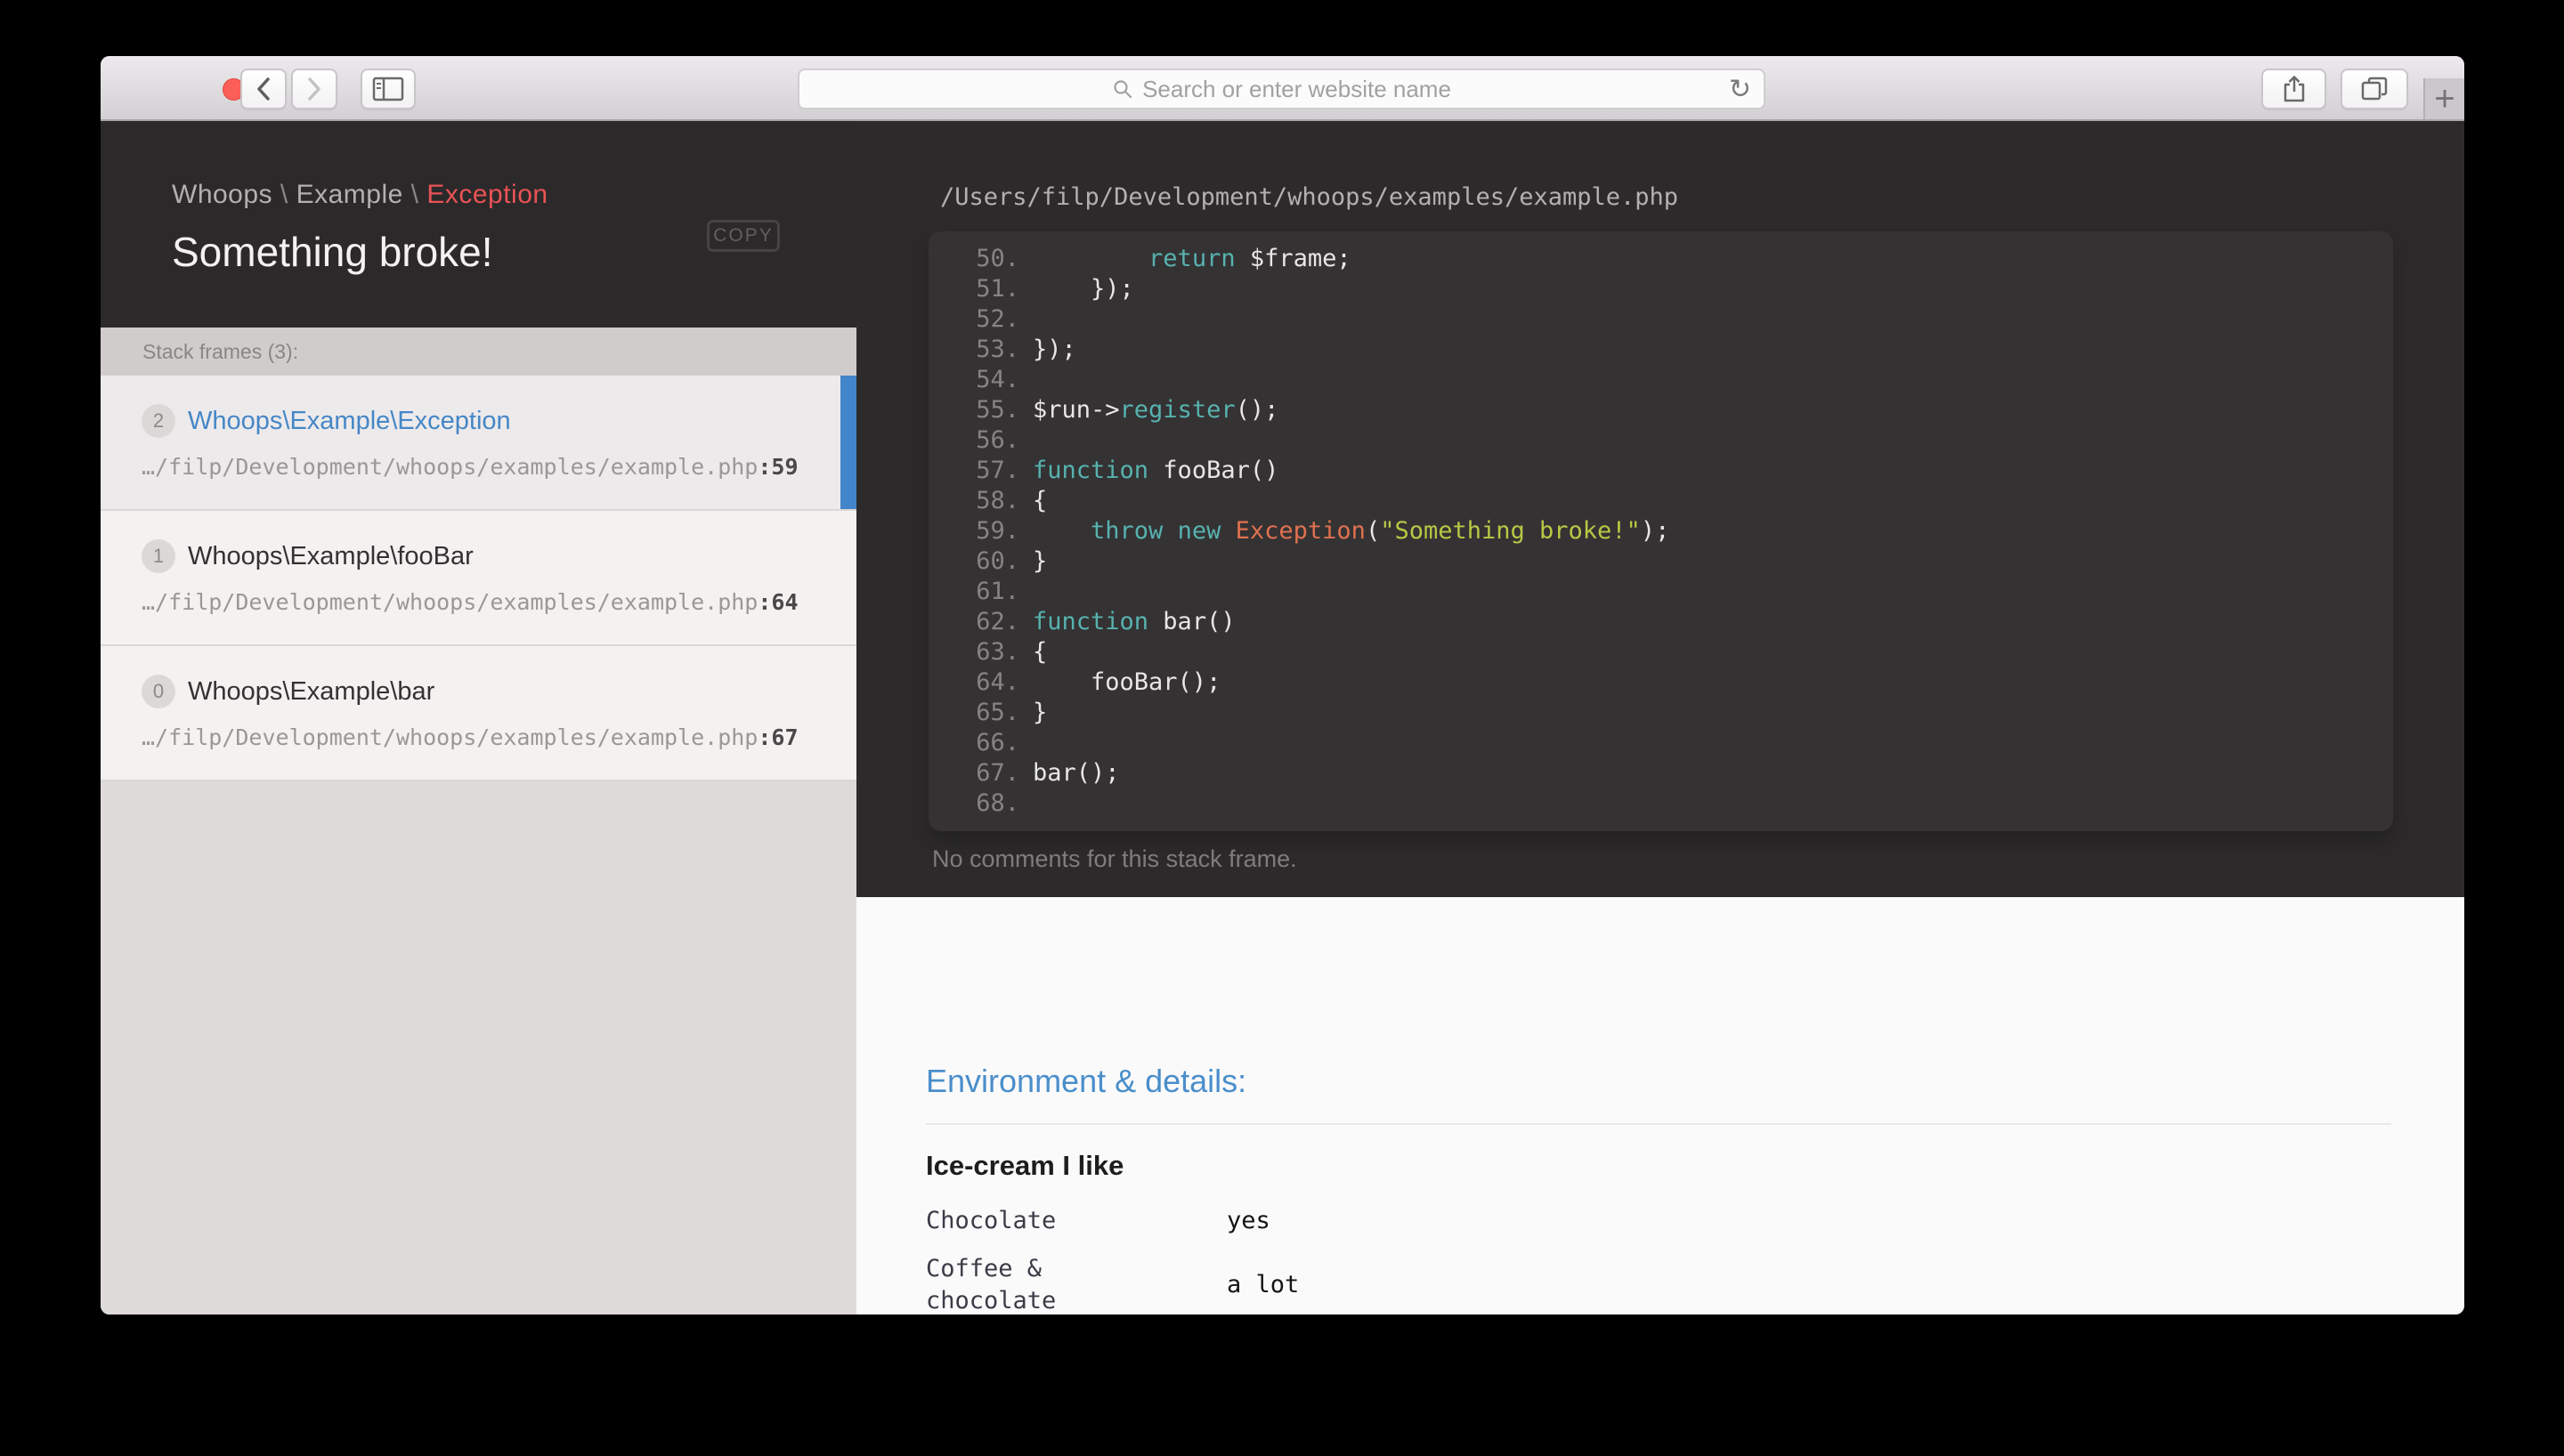 The width and height of the screenshot is (2564, 1456). Describe the element at coordinates (997, 319) in the screenshot. I see `line-number: 52.` at that location.